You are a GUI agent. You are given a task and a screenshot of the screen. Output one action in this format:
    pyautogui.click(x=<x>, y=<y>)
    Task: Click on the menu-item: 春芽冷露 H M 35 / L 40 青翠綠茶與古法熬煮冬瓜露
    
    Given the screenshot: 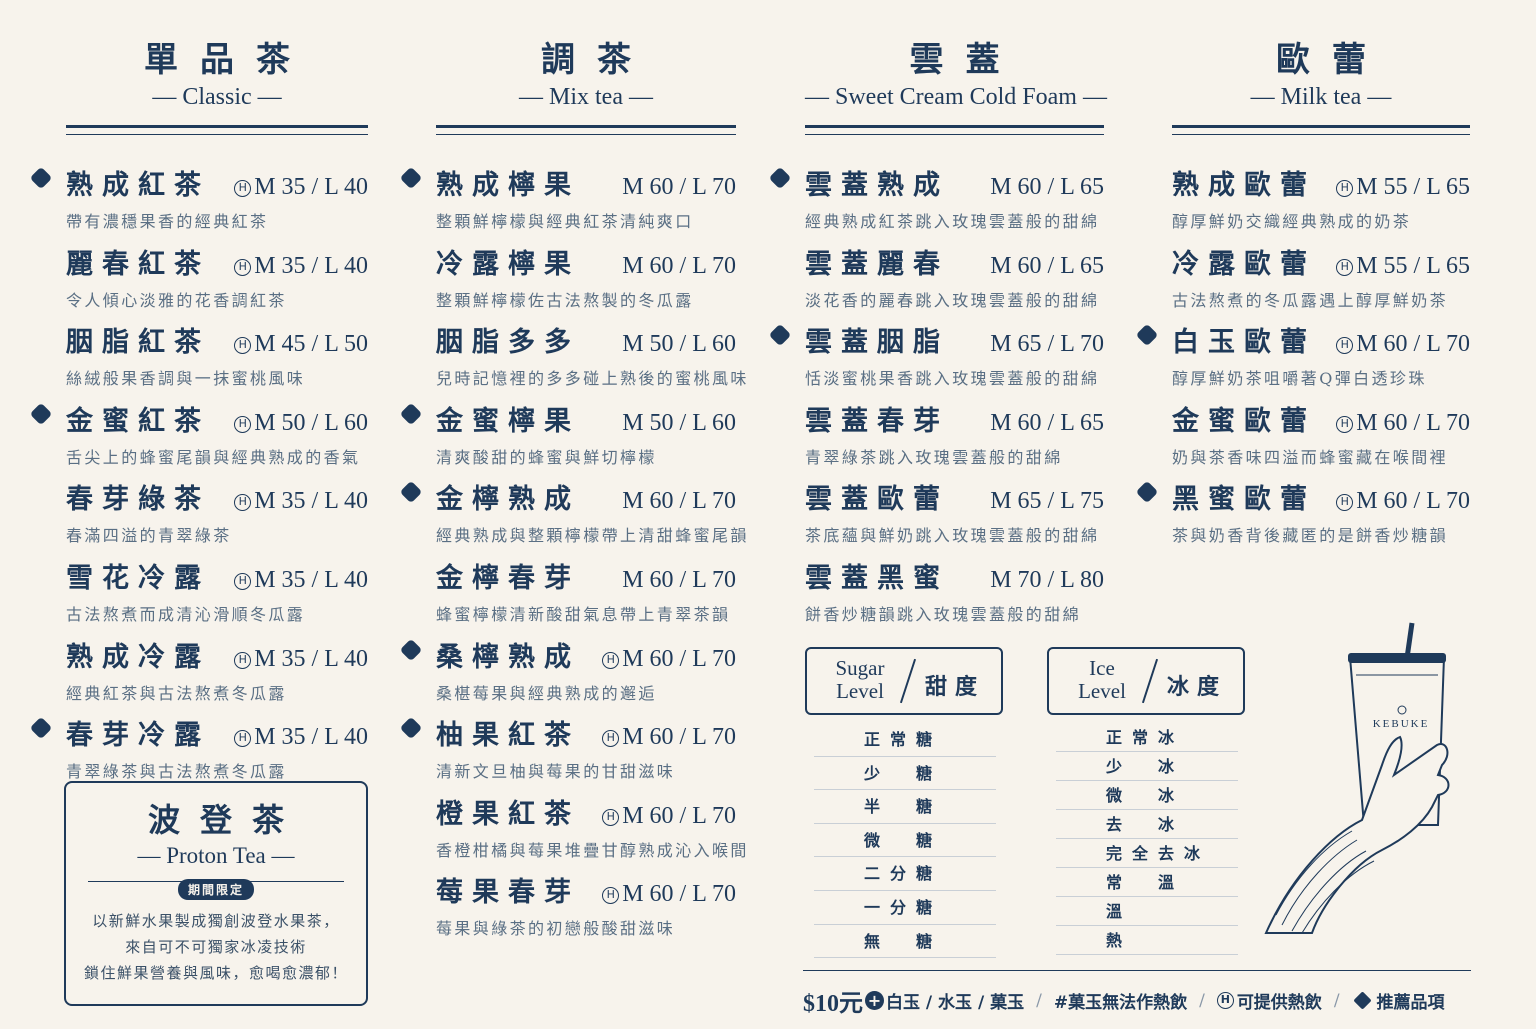 What is the action you would take?
    pyautogui.click(x=217, y=752)
    